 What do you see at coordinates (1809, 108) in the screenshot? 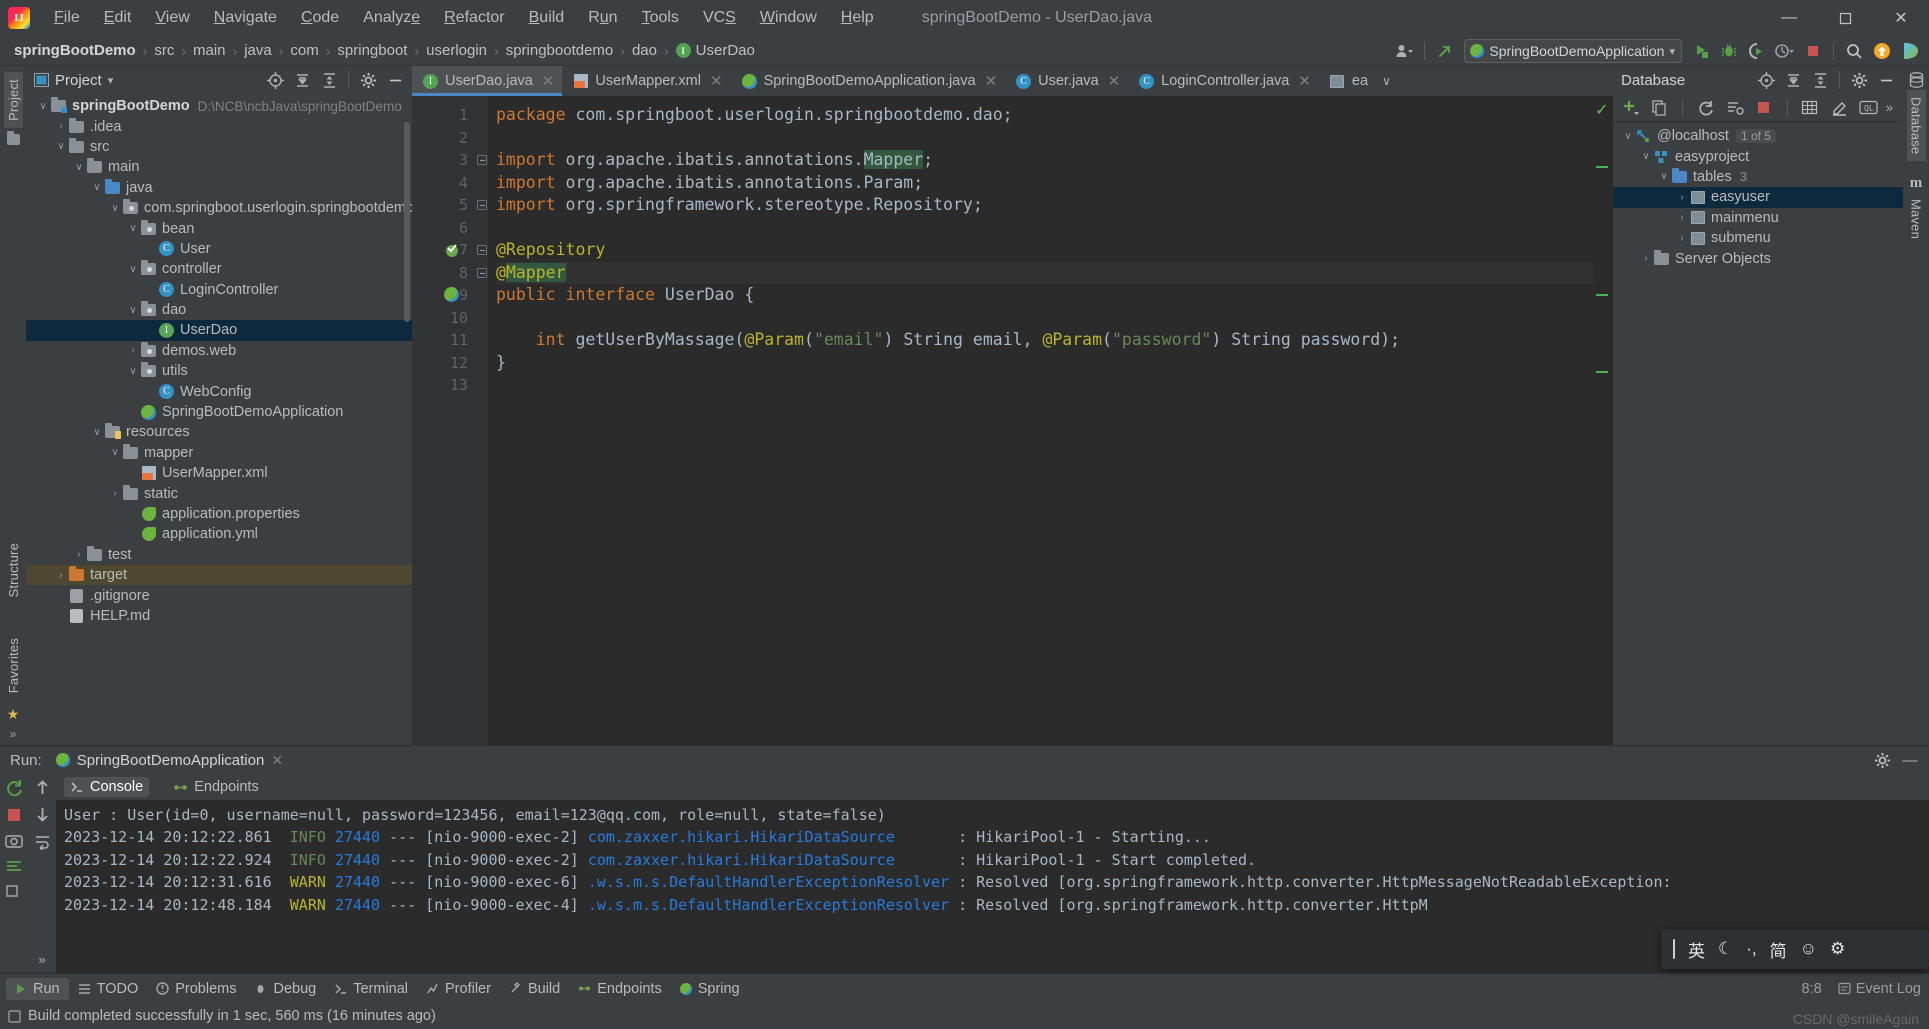
I see `table-icon` at bounding box center [1809, 108].